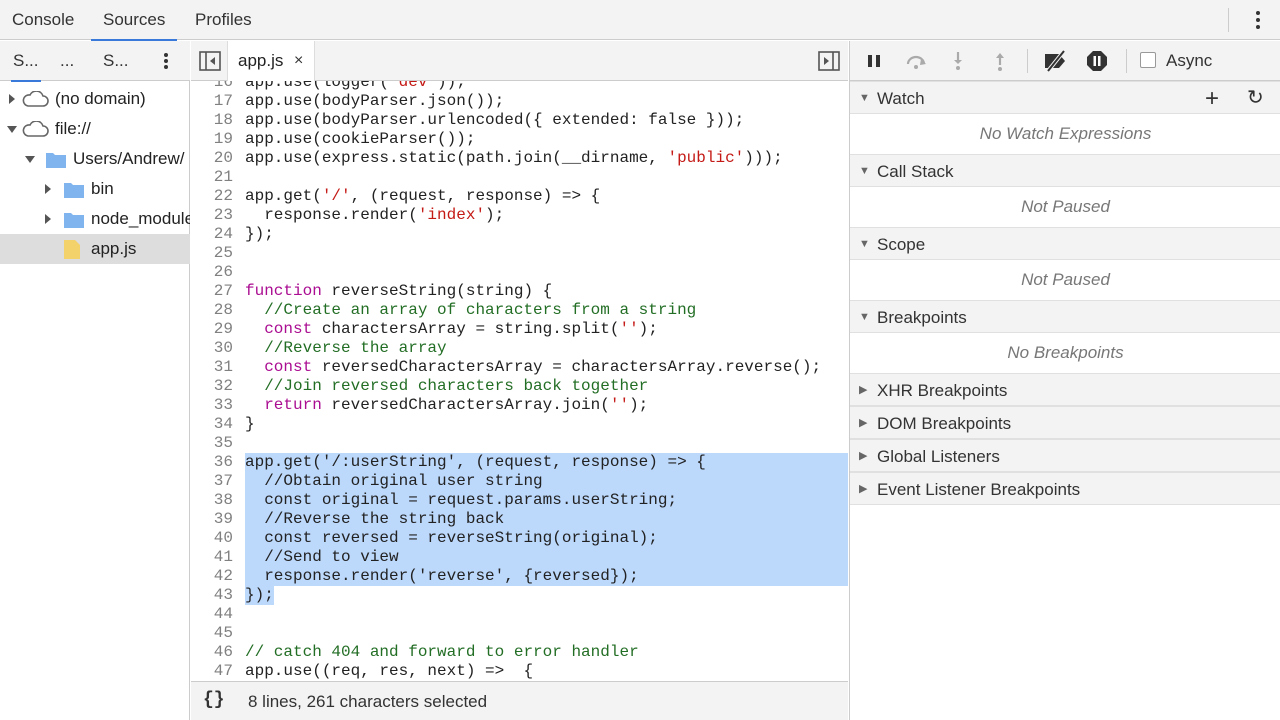 This screenshot has width=1280, height=720. Describe the element at coordinates (134, 20) in the screenshot. I see `tab-sources: Sources` at that location.